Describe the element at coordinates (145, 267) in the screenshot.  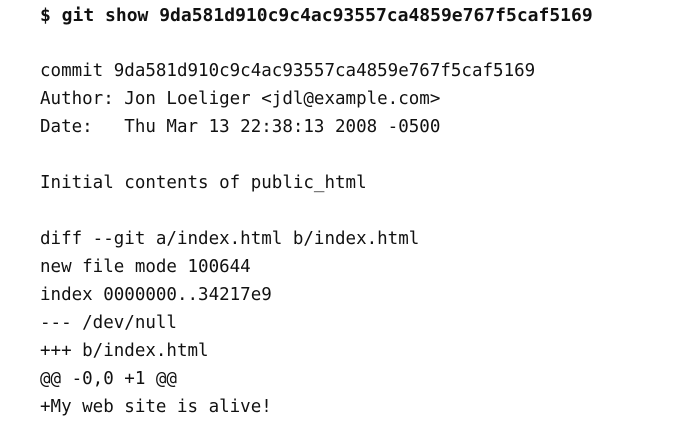
I see `diff-file-mode: new file mode 100644` at that location.